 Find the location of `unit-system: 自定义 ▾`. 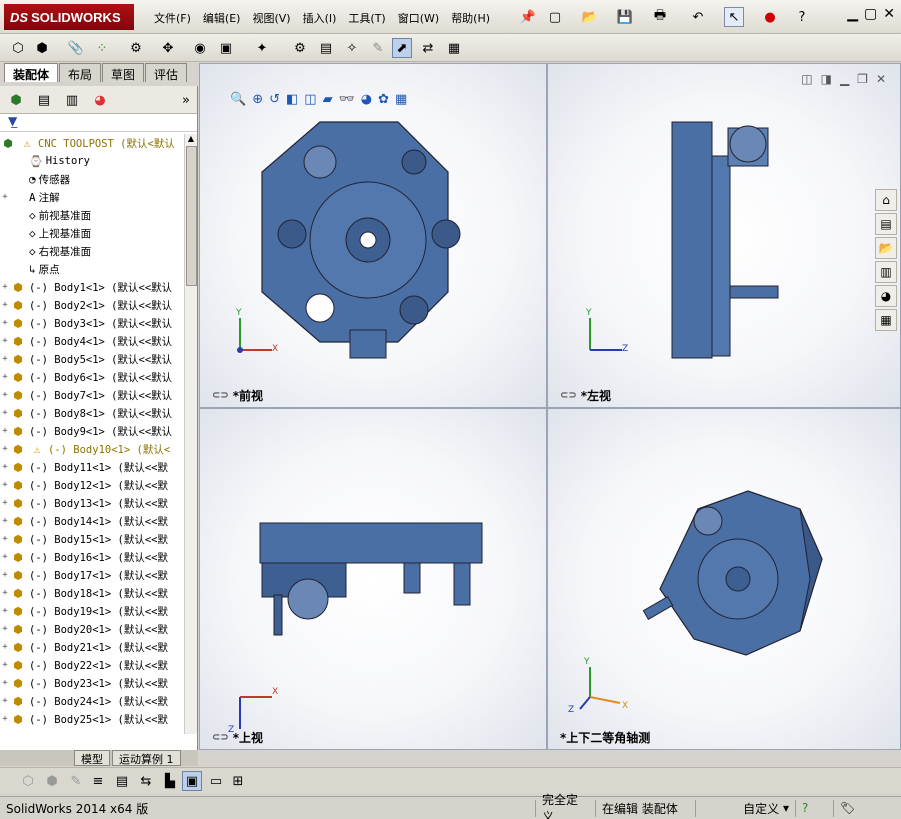

unit-system: 自定义 ▾ is located at coordinates (746, 808).